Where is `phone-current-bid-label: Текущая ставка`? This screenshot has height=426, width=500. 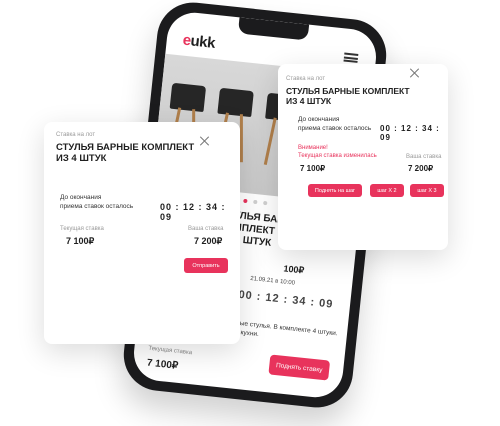 phone-current-bid-label: Текущая ставка is located at coordinates (170, 351).